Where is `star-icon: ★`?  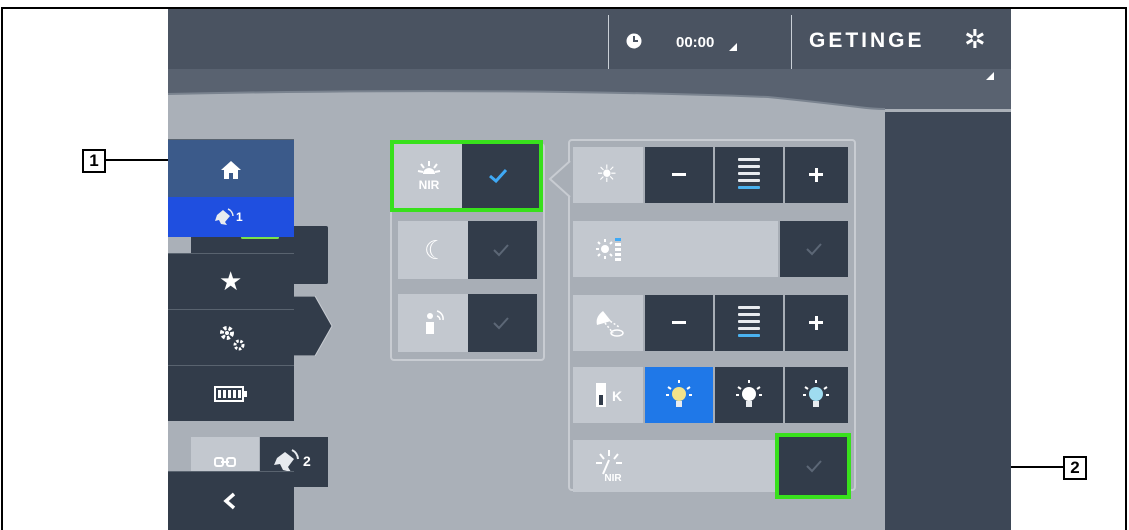
star-icon: ★ is located at coordinates (231, 281).